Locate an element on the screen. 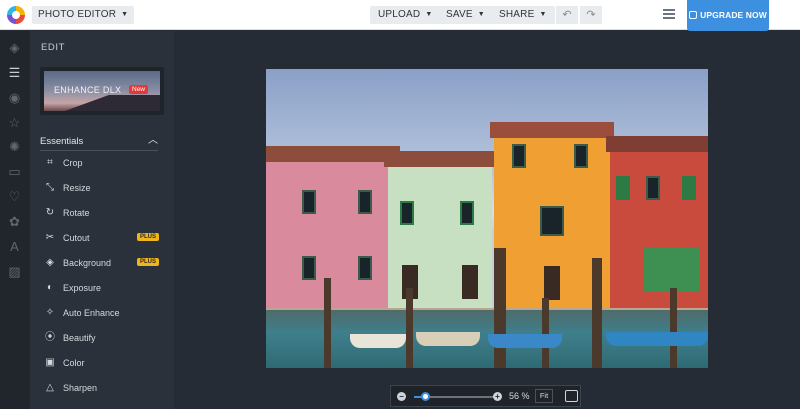  layers-icon: ◈ is located at coordinates (14, 47).